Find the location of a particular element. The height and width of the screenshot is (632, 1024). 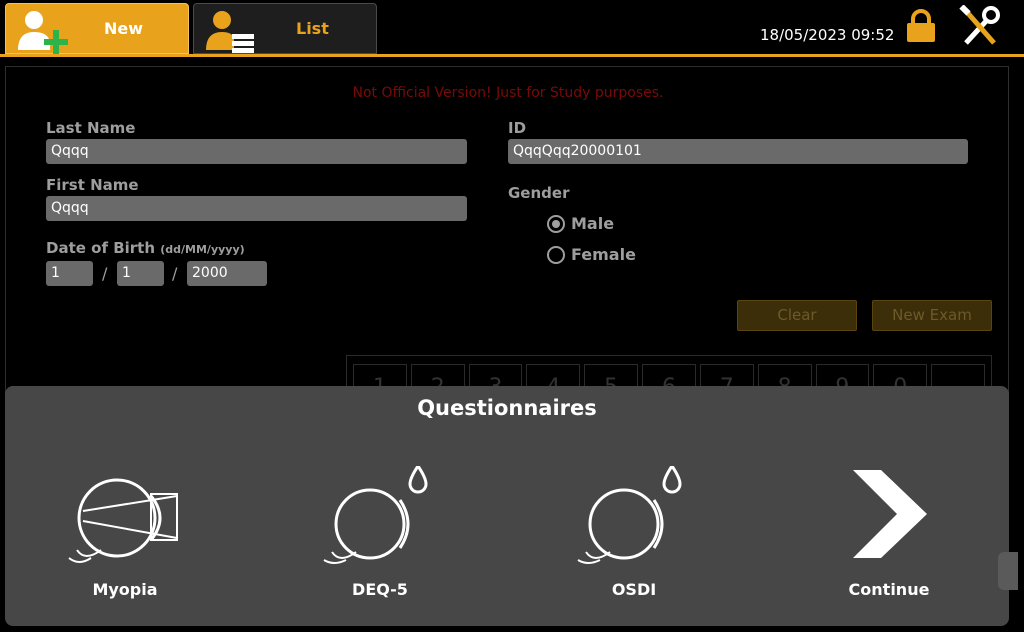

chevron-right-icon is located at coordinates (890, 514).